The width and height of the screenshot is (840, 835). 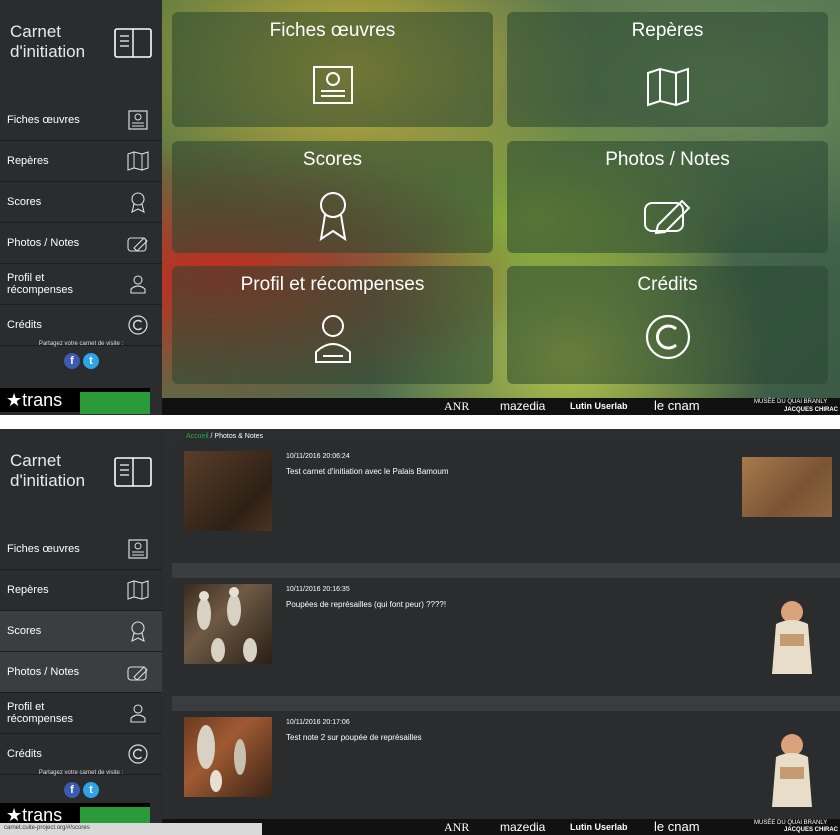 I want to click on tile-label: Scores, so click(x=332, y=159).